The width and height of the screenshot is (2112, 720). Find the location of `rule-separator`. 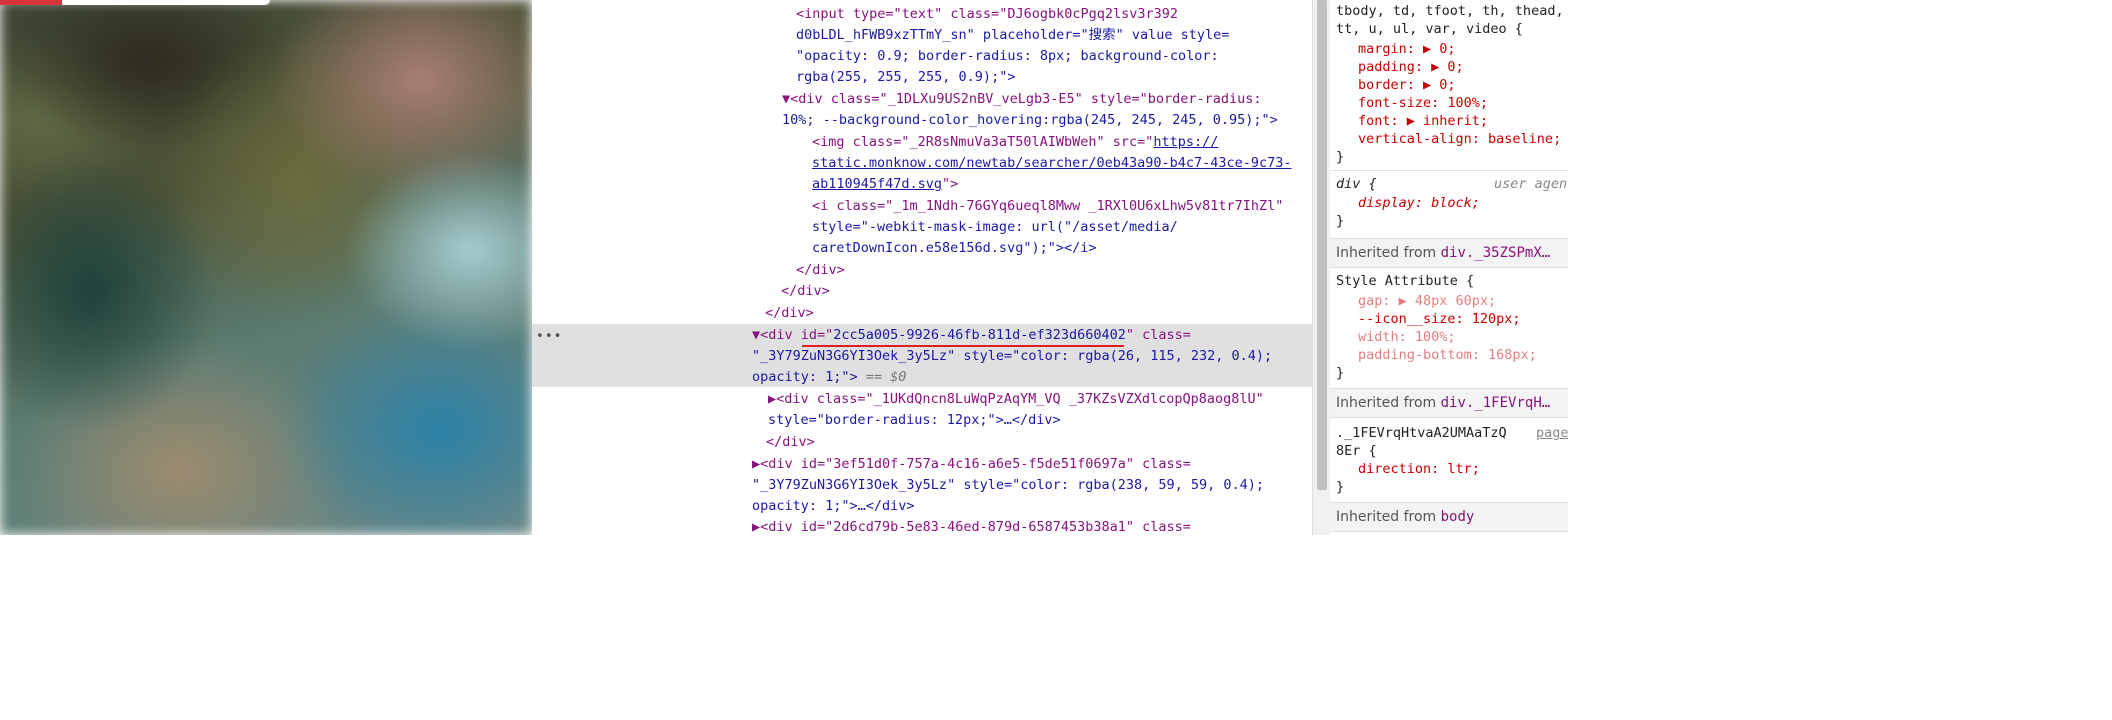

rule-separator is located at coordinates (1449, 170).